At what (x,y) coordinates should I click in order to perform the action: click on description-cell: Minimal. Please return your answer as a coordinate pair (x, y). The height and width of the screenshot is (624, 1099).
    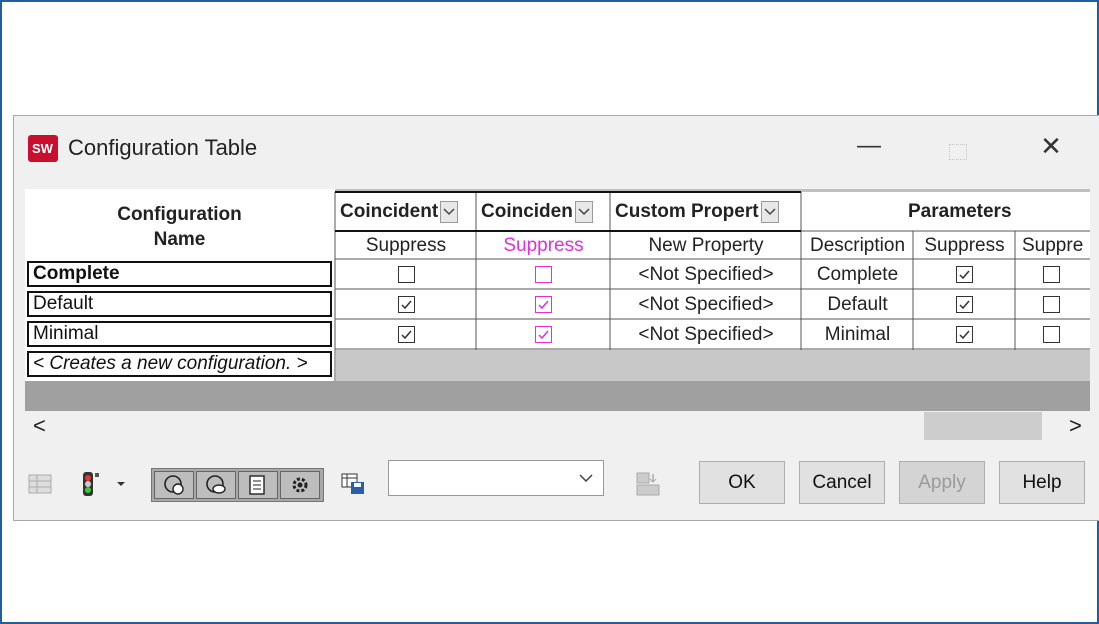
    Looking at the image, I should click on (857, 334).